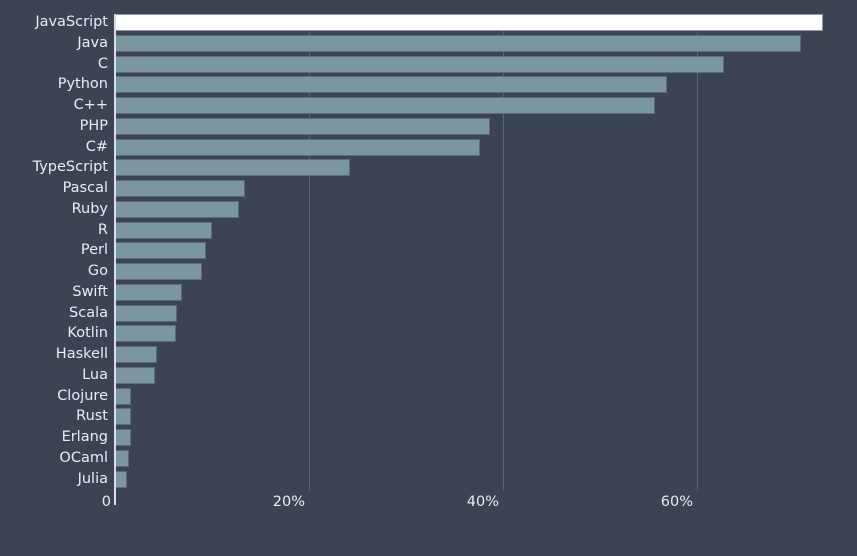 Image resolution: width=857 pixels, height=556 pixels. I want to click on y-label-java: Java, so click(92, 42).